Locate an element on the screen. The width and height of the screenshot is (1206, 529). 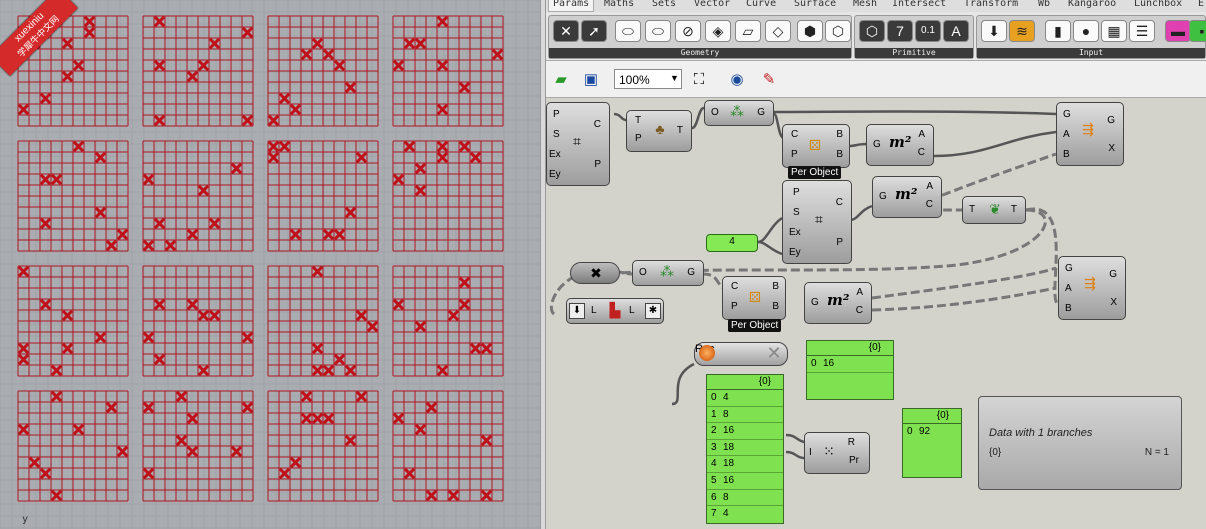
group-icon: ⬡ is located at coordinates (838, 31).